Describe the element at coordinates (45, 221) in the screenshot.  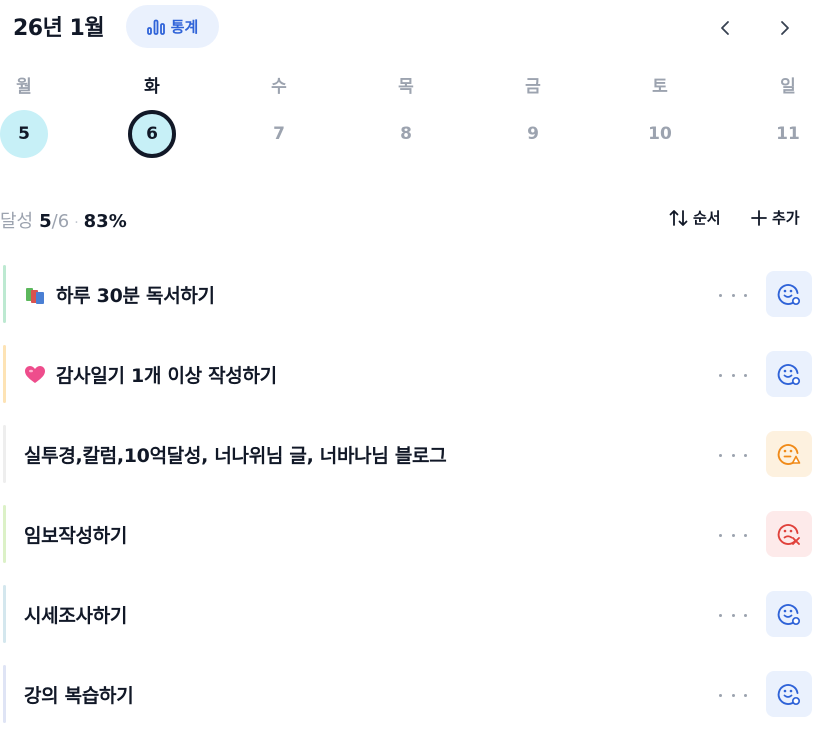
I see `achievement-done: 5` at that location.